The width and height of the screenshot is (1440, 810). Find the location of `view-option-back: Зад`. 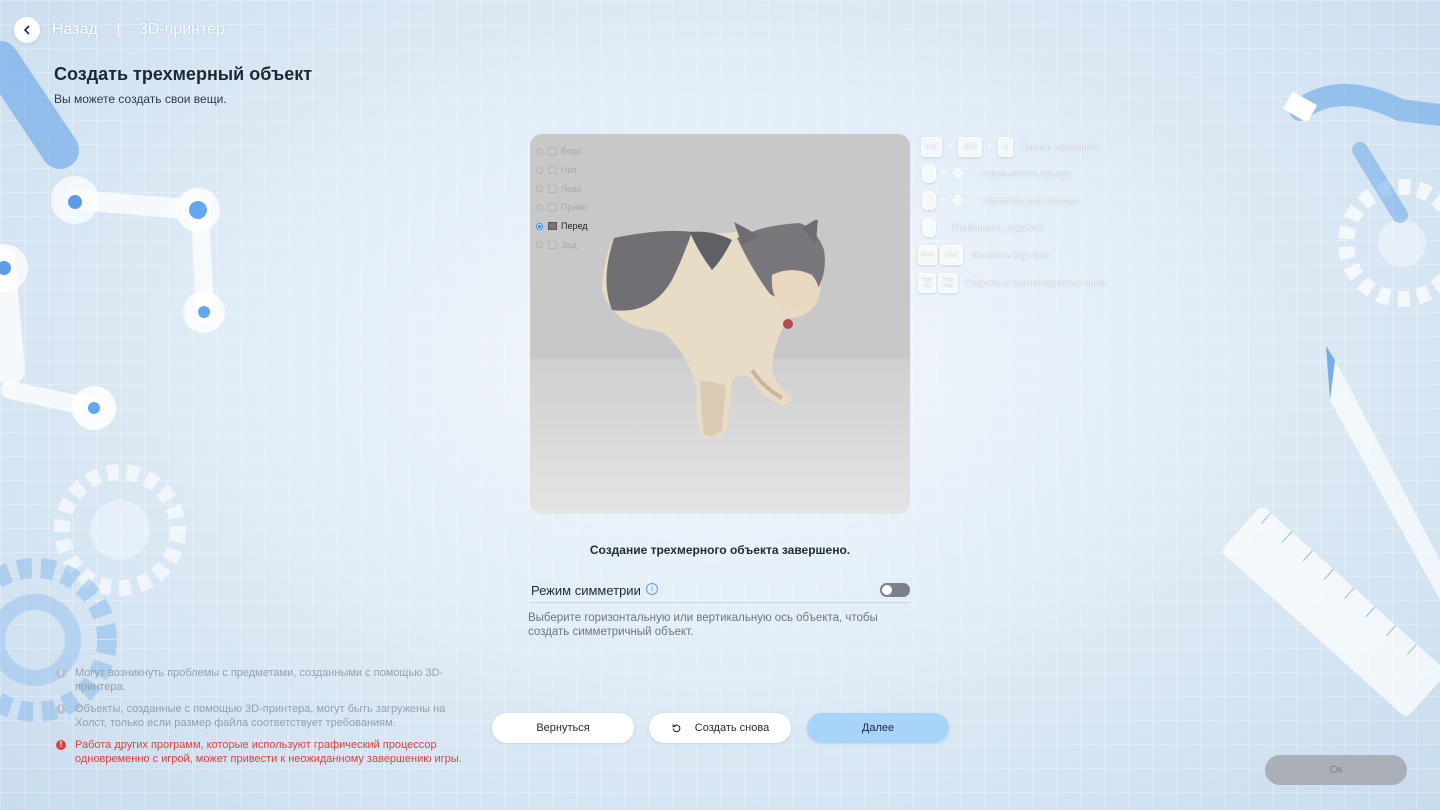

view-option-back: Зад is located at coordinates (562, 244).